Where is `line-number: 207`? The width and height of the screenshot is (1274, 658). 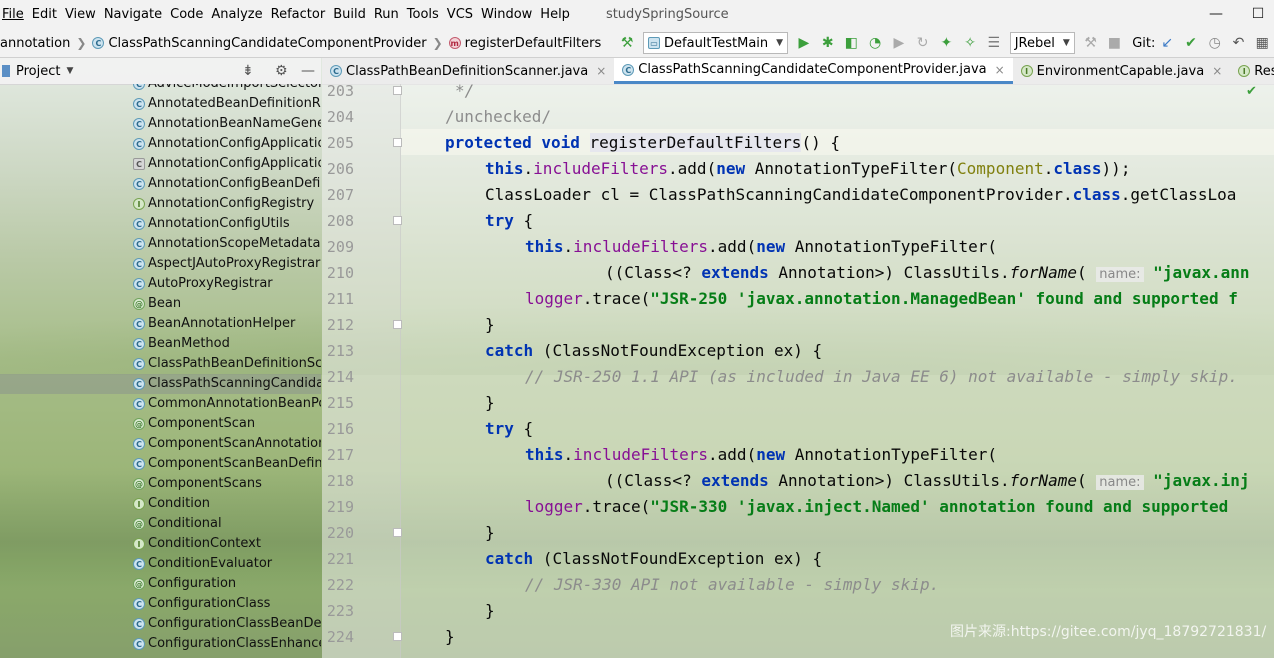 line-number: 207 is located at coordinates (340, 195).